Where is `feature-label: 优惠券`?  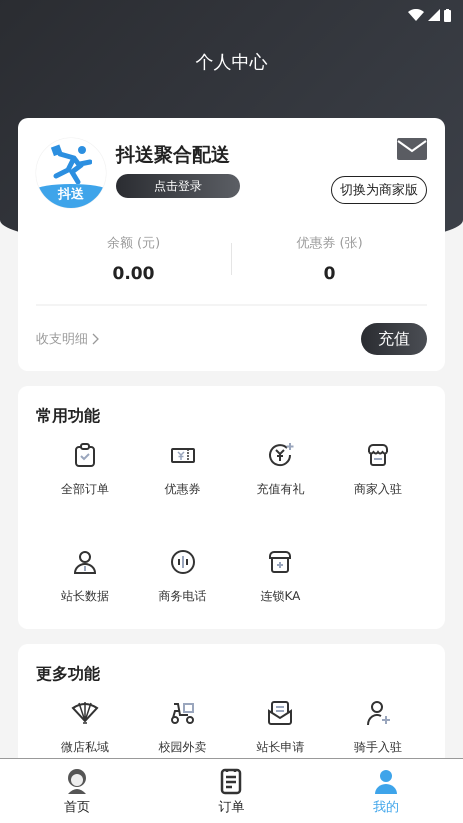
feature-label: 优惠券 is located at coordinates (182, 489).